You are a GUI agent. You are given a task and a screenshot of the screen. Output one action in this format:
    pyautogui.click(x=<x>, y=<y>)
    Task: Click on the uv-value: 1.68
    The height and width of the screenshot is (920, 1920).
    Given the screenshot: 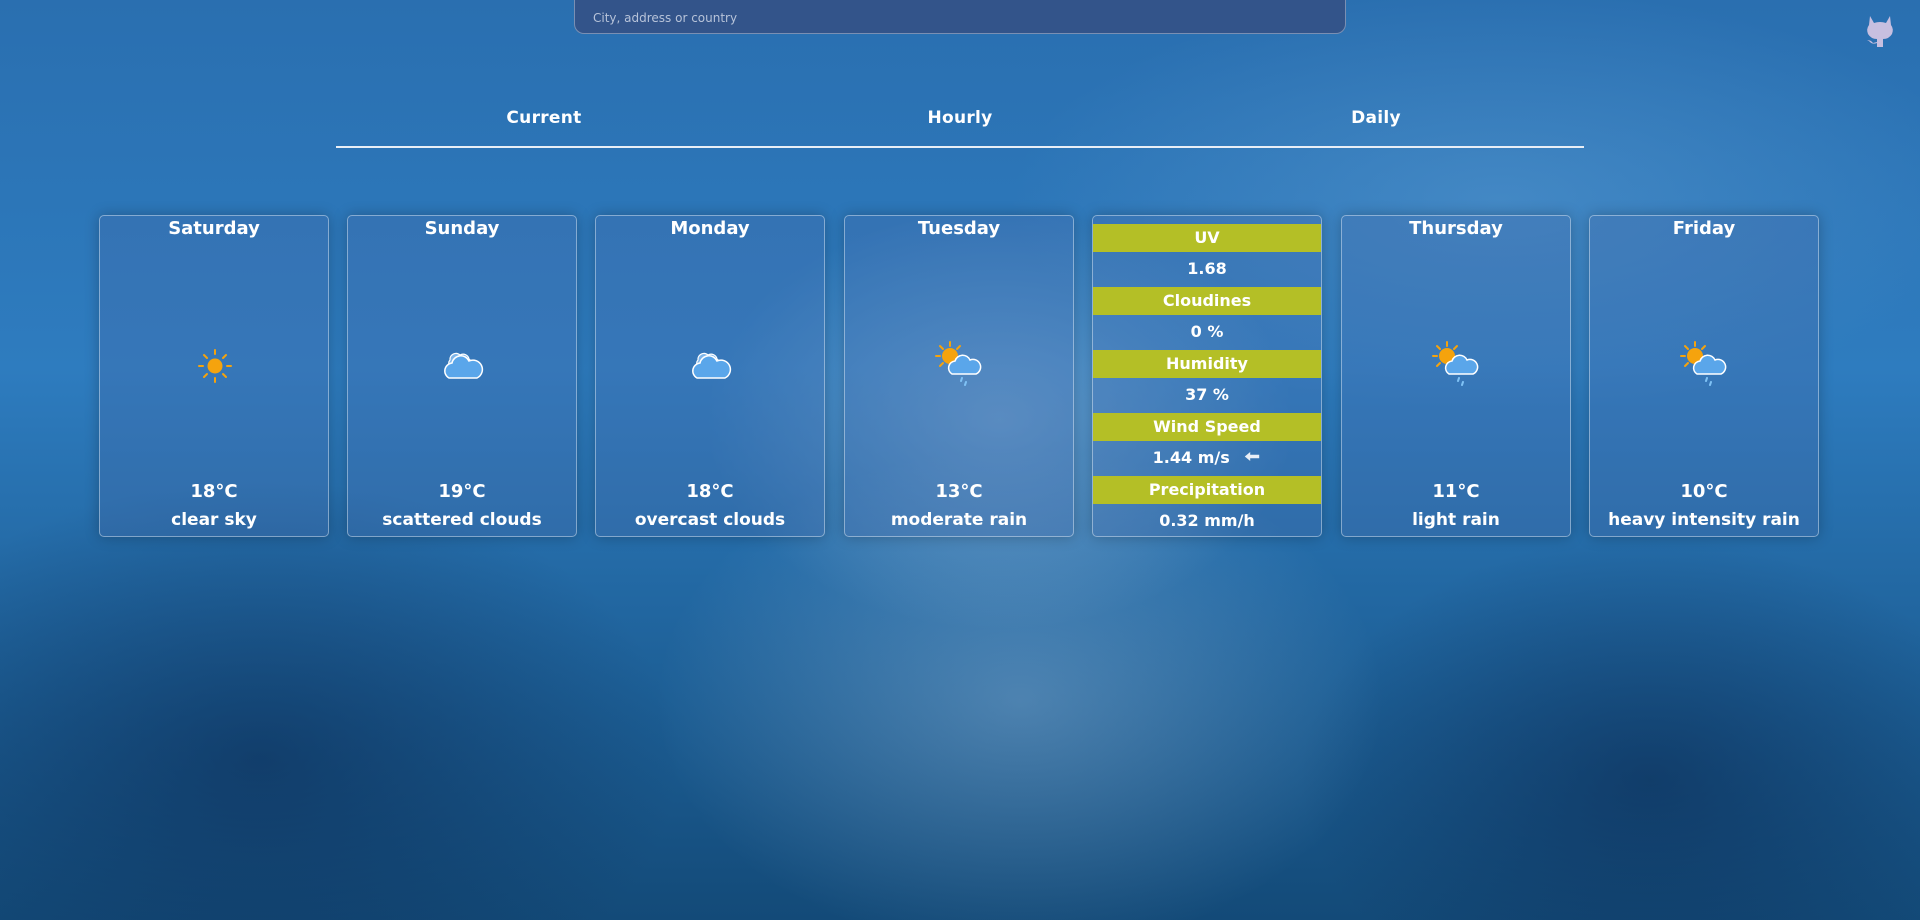 What is the action you would take?
    pyautogui.click(x=1207, y=268)
    